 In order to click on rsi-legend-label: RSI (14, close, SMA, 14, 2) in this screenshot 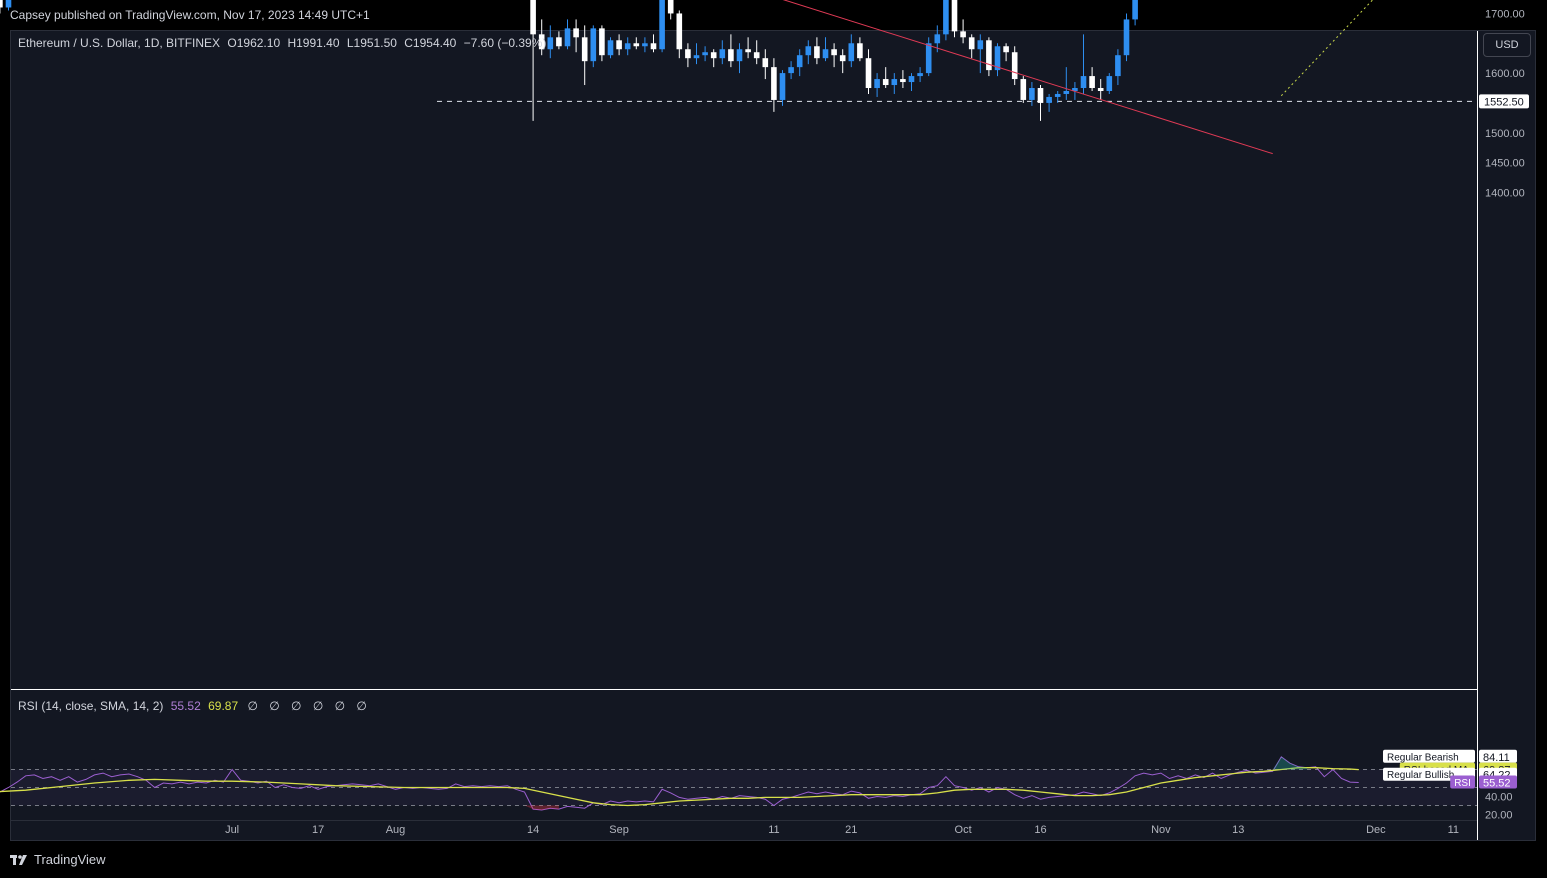, I will do `click(90, 706)`.